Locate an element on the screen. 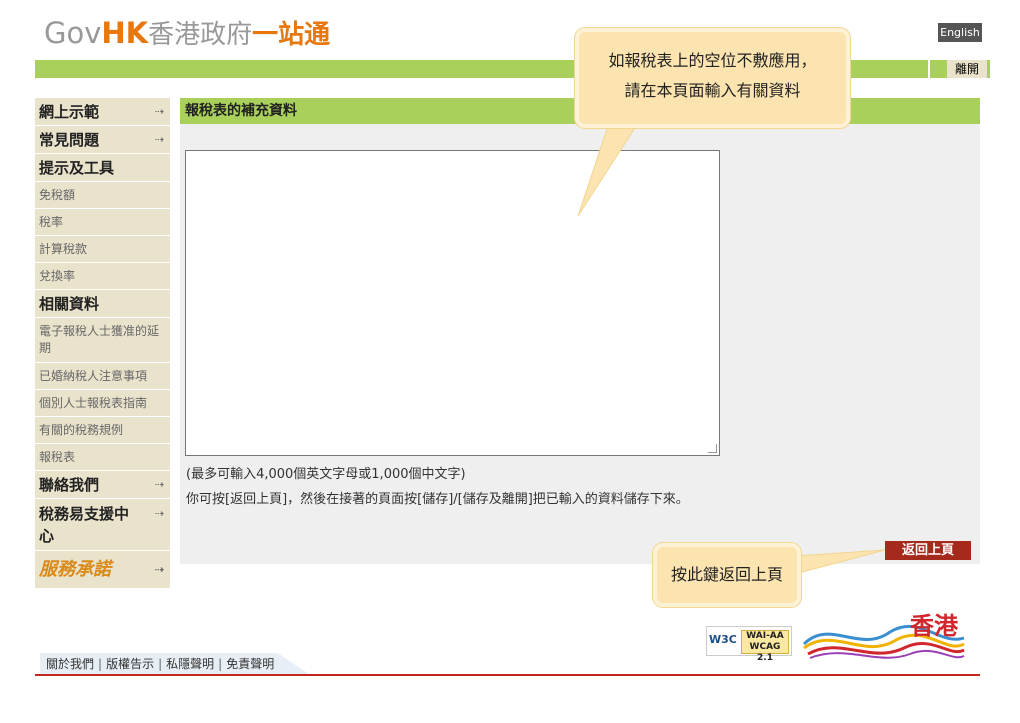 The height and width of the screenshot is (723, 1020). footer-divider is located at coordinates (507, 675).